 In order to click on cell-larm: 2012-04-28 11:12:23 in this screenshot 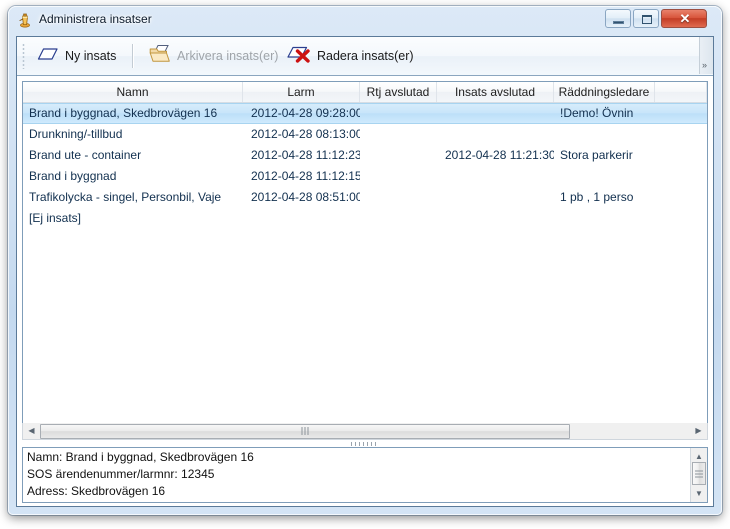, I will do `click(305, 155)`.